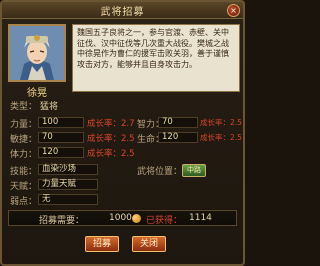 Image resolution: width=320 pixels, height=266 pixels. I want to click on strength-growth: 成长率：2.7, so click(111, 124).